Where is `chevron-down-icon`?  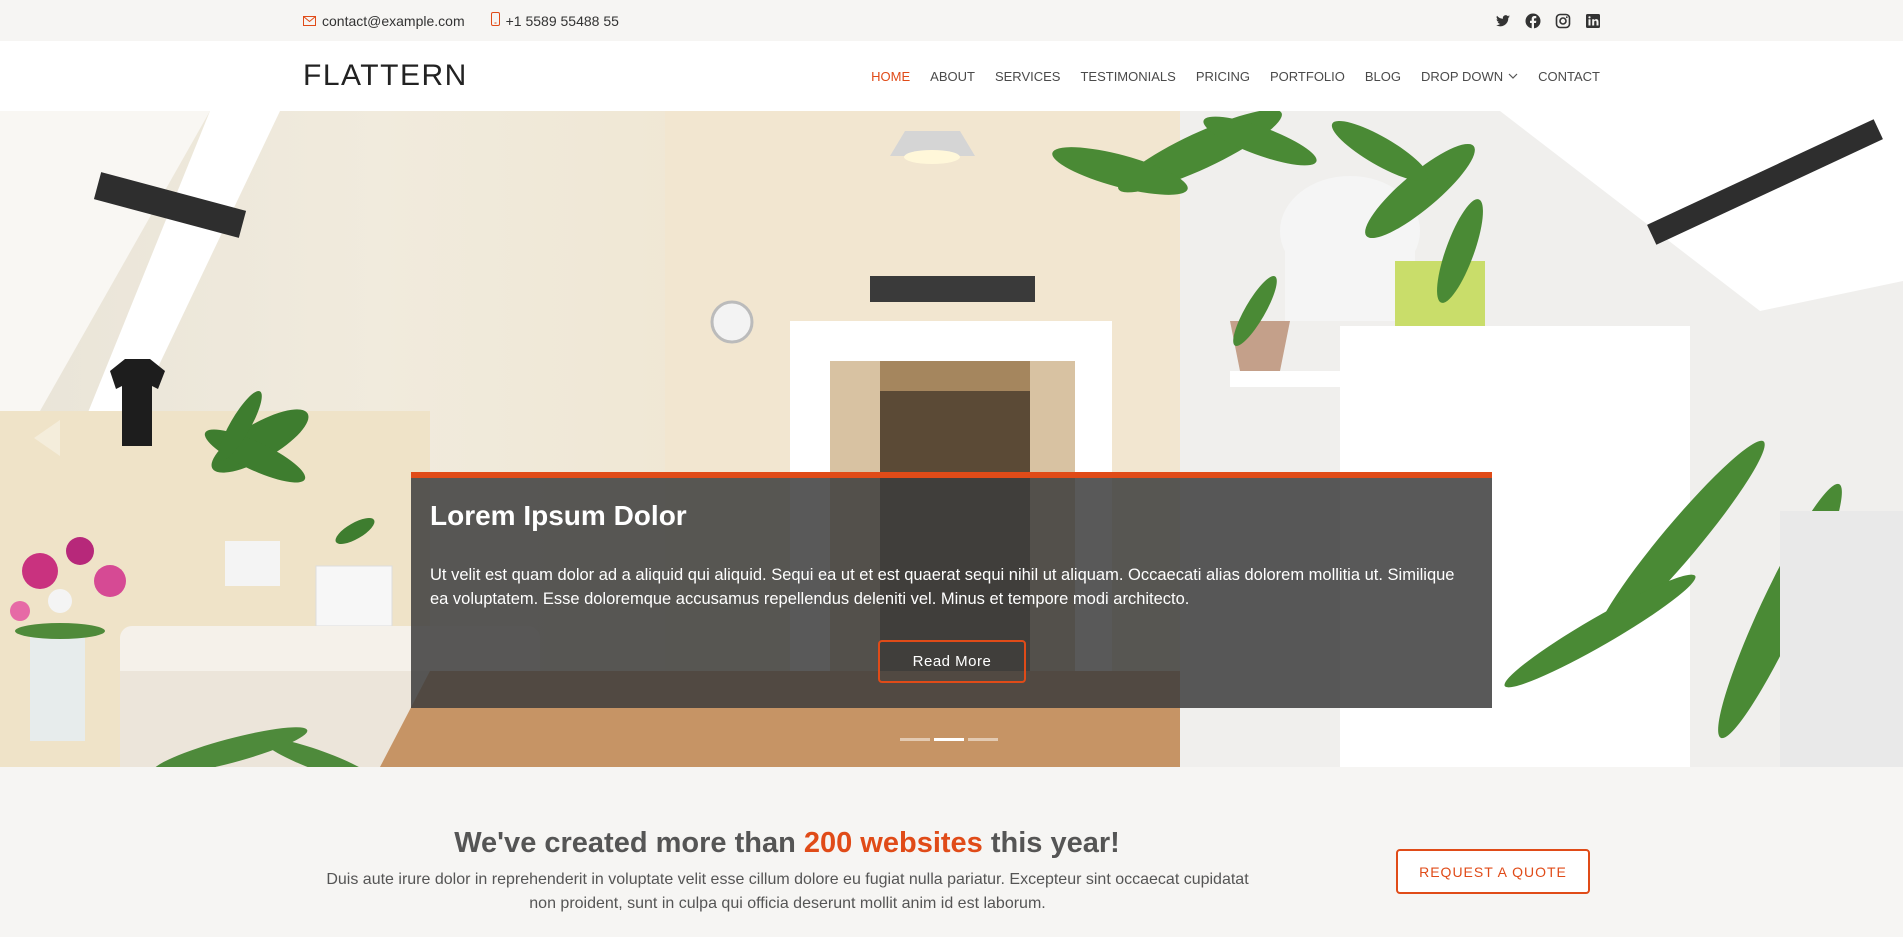 chevron-down-icon is located at coordinates (1513, 76).